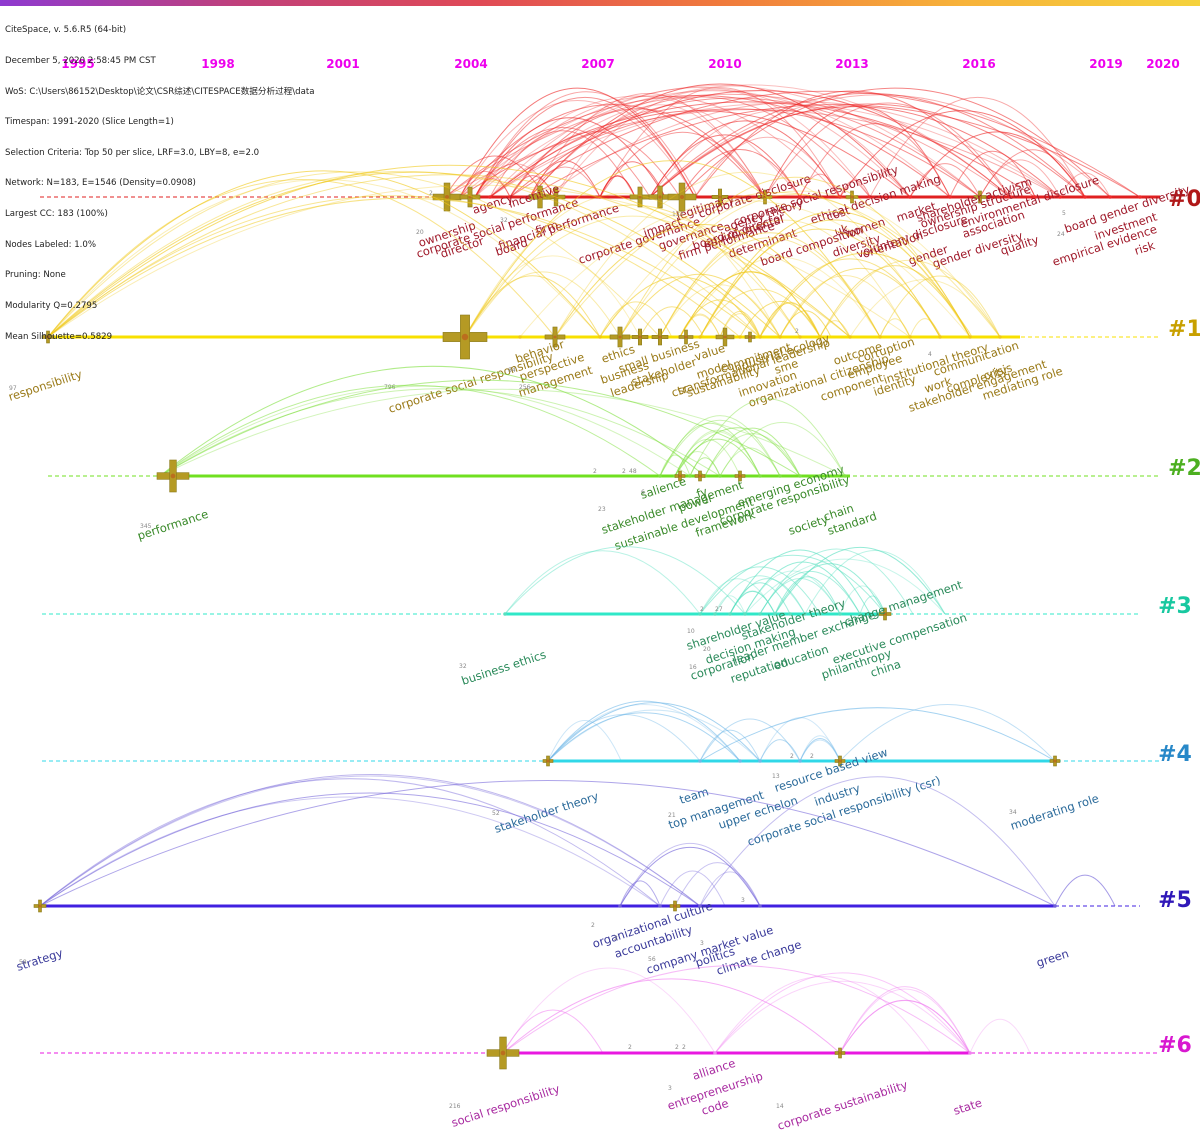 This screenshot has width=1200, height=1133. I want to click on cluster-1-id-label: #1, so click(1184, 329).